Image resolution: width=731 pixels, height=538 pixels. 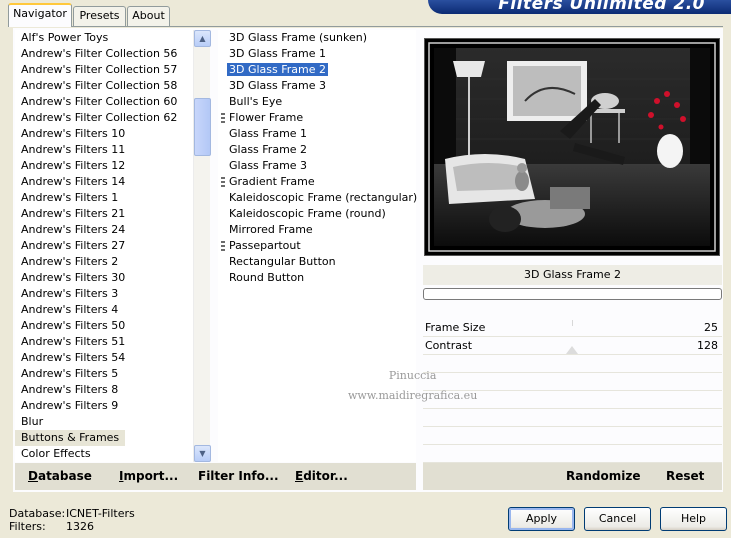 I want to click on category-item: Andrew's Filters 9, so click(x=104, y=406).